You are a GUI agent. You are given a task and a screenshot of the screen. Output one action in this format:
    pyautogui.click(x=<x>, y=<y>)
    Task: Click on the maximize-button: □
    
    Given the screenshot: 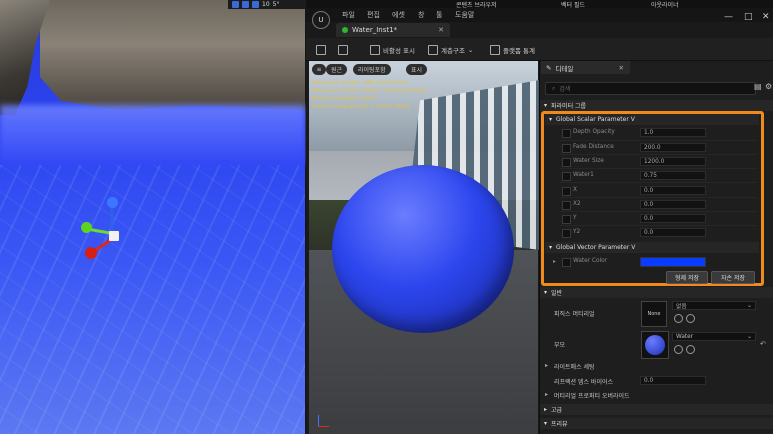 What is the action you would take?
    pyautogui.click(x=748, y=17)
    